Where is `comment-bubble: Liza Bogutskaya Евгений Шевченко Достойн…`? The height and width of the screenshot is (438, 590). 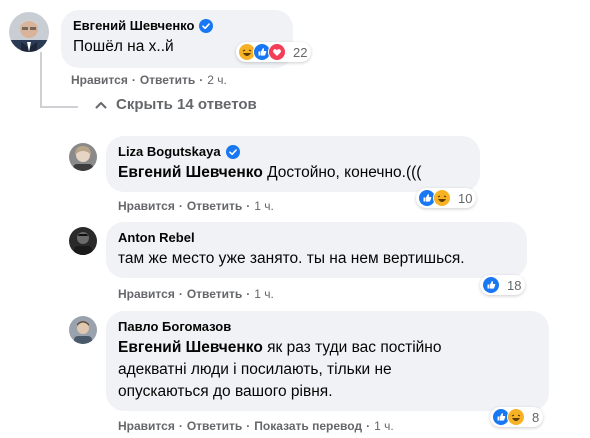
comment-bubble: Liza Bogutskaya Евгений Шевченко Достойн… is located at coordinates (293, 164).